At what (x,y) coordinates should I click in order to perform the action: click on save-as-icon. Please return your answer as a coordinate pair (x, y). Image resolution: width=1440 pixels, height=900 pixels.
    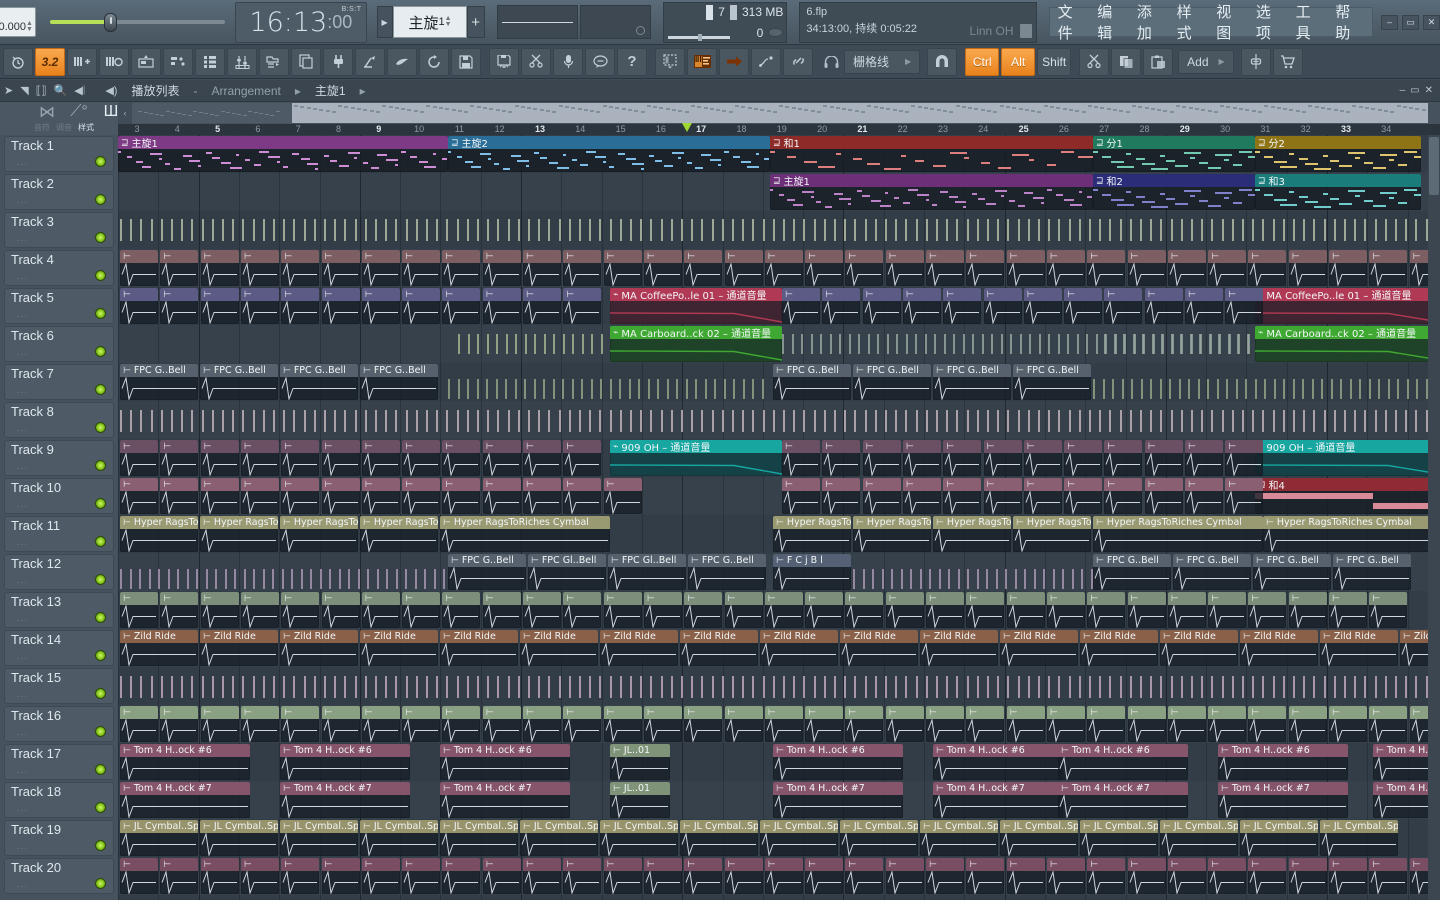
    Looking at the image, I should click on (504, 61).